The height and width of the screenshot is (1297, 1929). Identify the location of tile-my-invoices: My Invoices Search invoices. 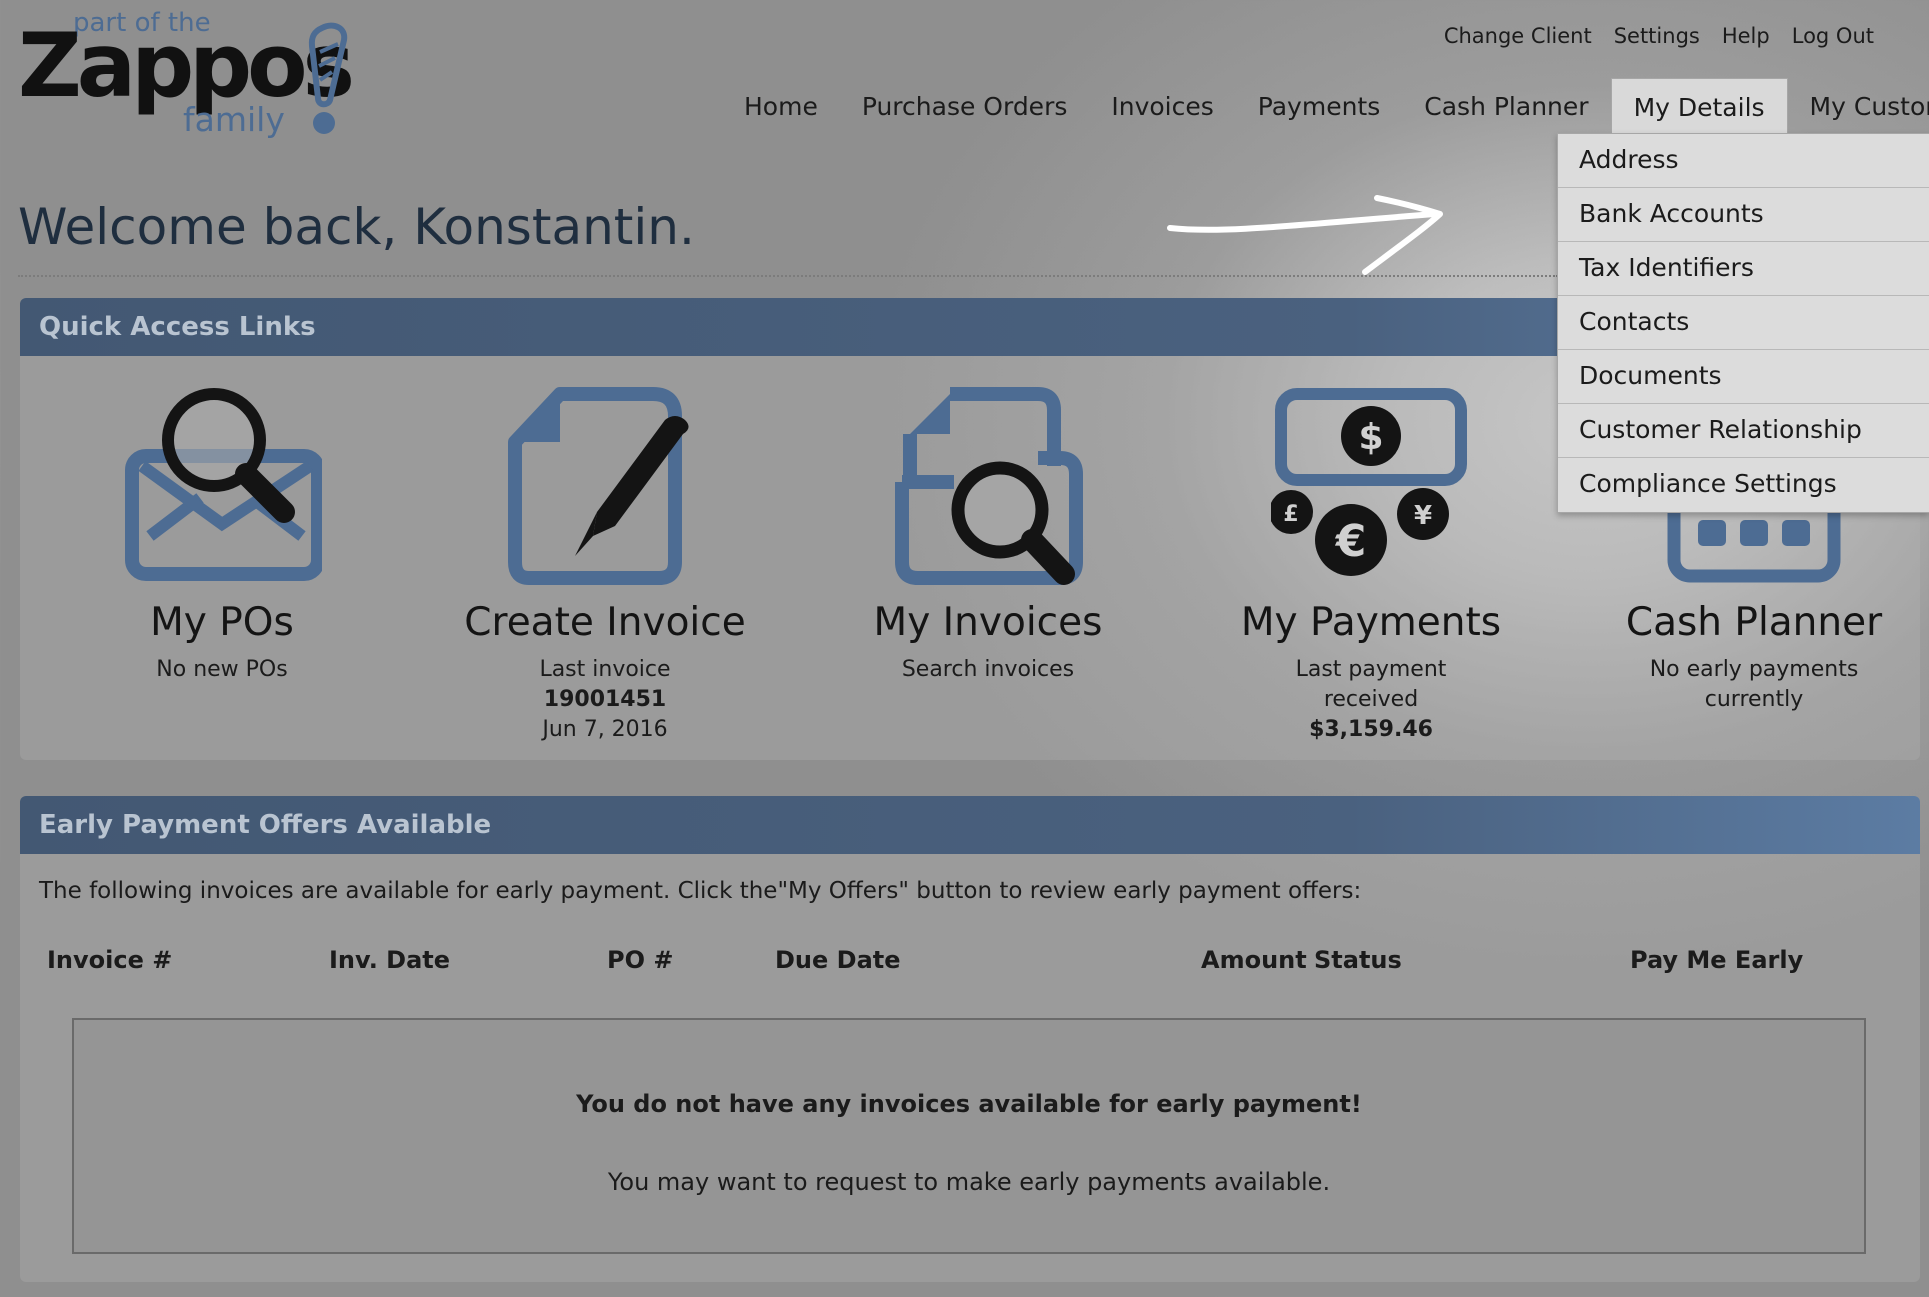
(988, 535).